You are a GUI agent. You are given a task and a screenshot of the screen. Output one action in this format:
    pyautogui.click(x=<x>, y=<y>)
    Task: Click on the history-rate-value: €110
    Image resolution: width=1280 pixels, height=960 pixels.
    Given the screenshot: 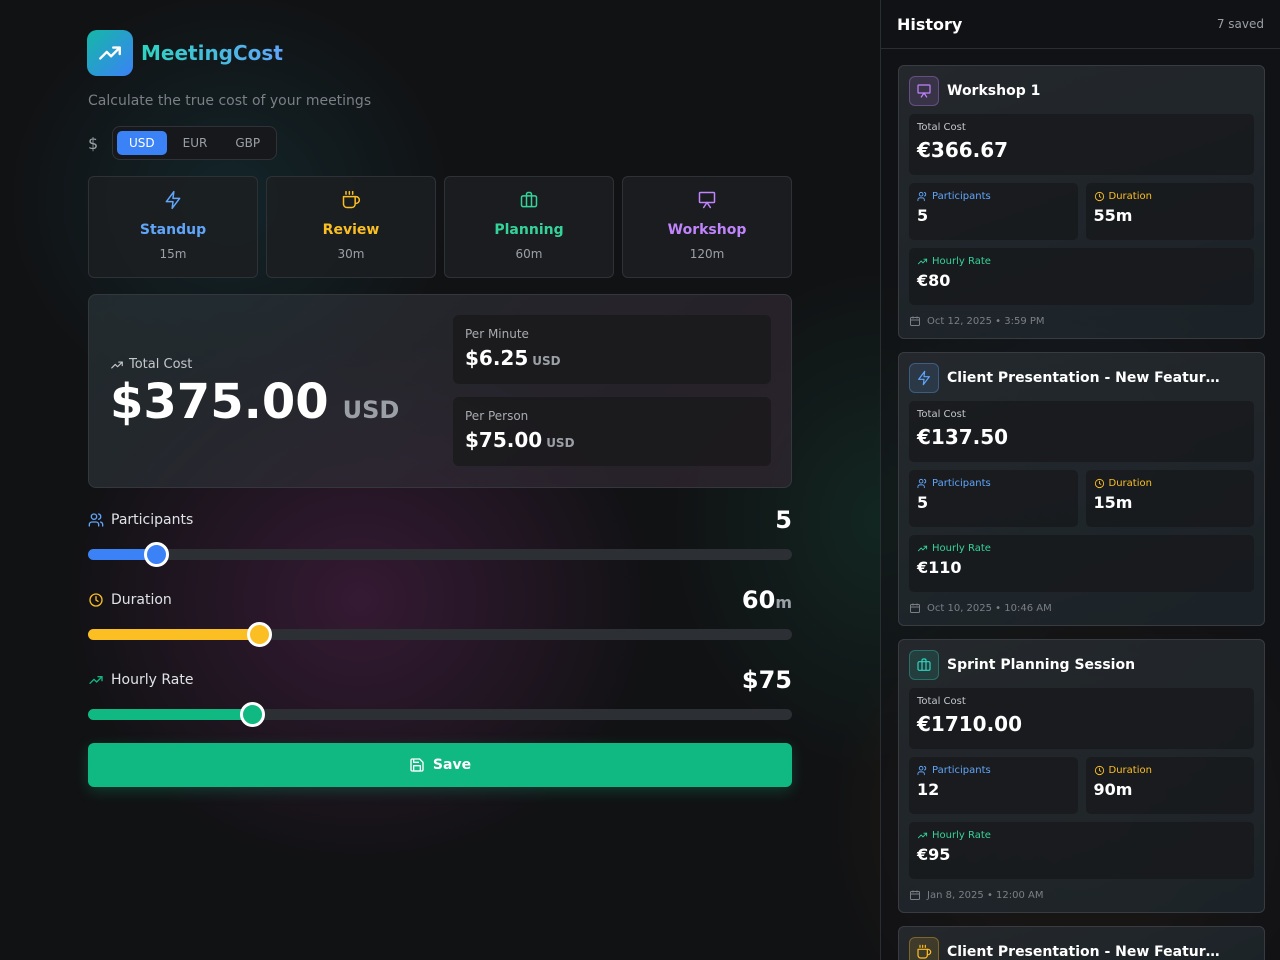 What is the action you would take?
    pyautogui.click(x=939, y=567)
    